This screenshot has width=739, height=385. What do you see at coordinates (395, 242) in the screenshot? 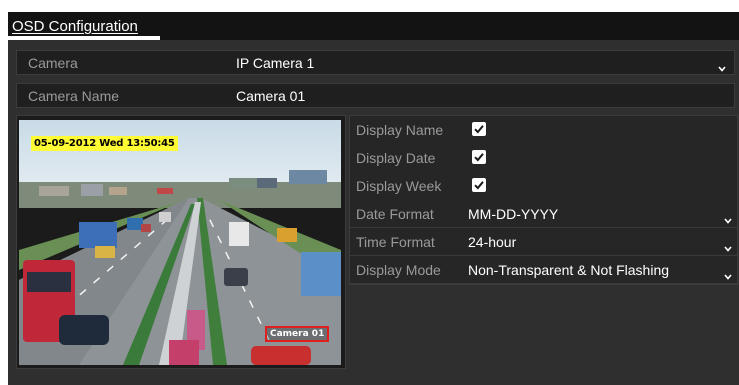
I see `time-format-label: Time Format` at bounding box center [395, 242].